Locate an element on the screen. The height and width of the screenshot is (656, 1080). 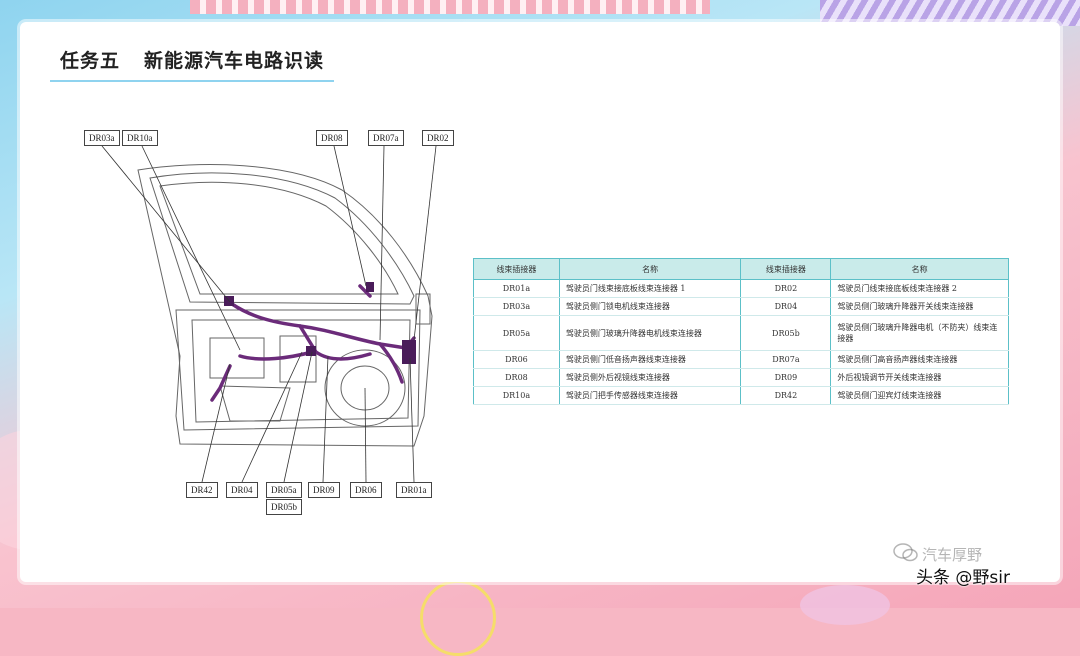
connector-name: 驾驶员门线束接底板线束连接器 2 is located at coordinates (919, 288).